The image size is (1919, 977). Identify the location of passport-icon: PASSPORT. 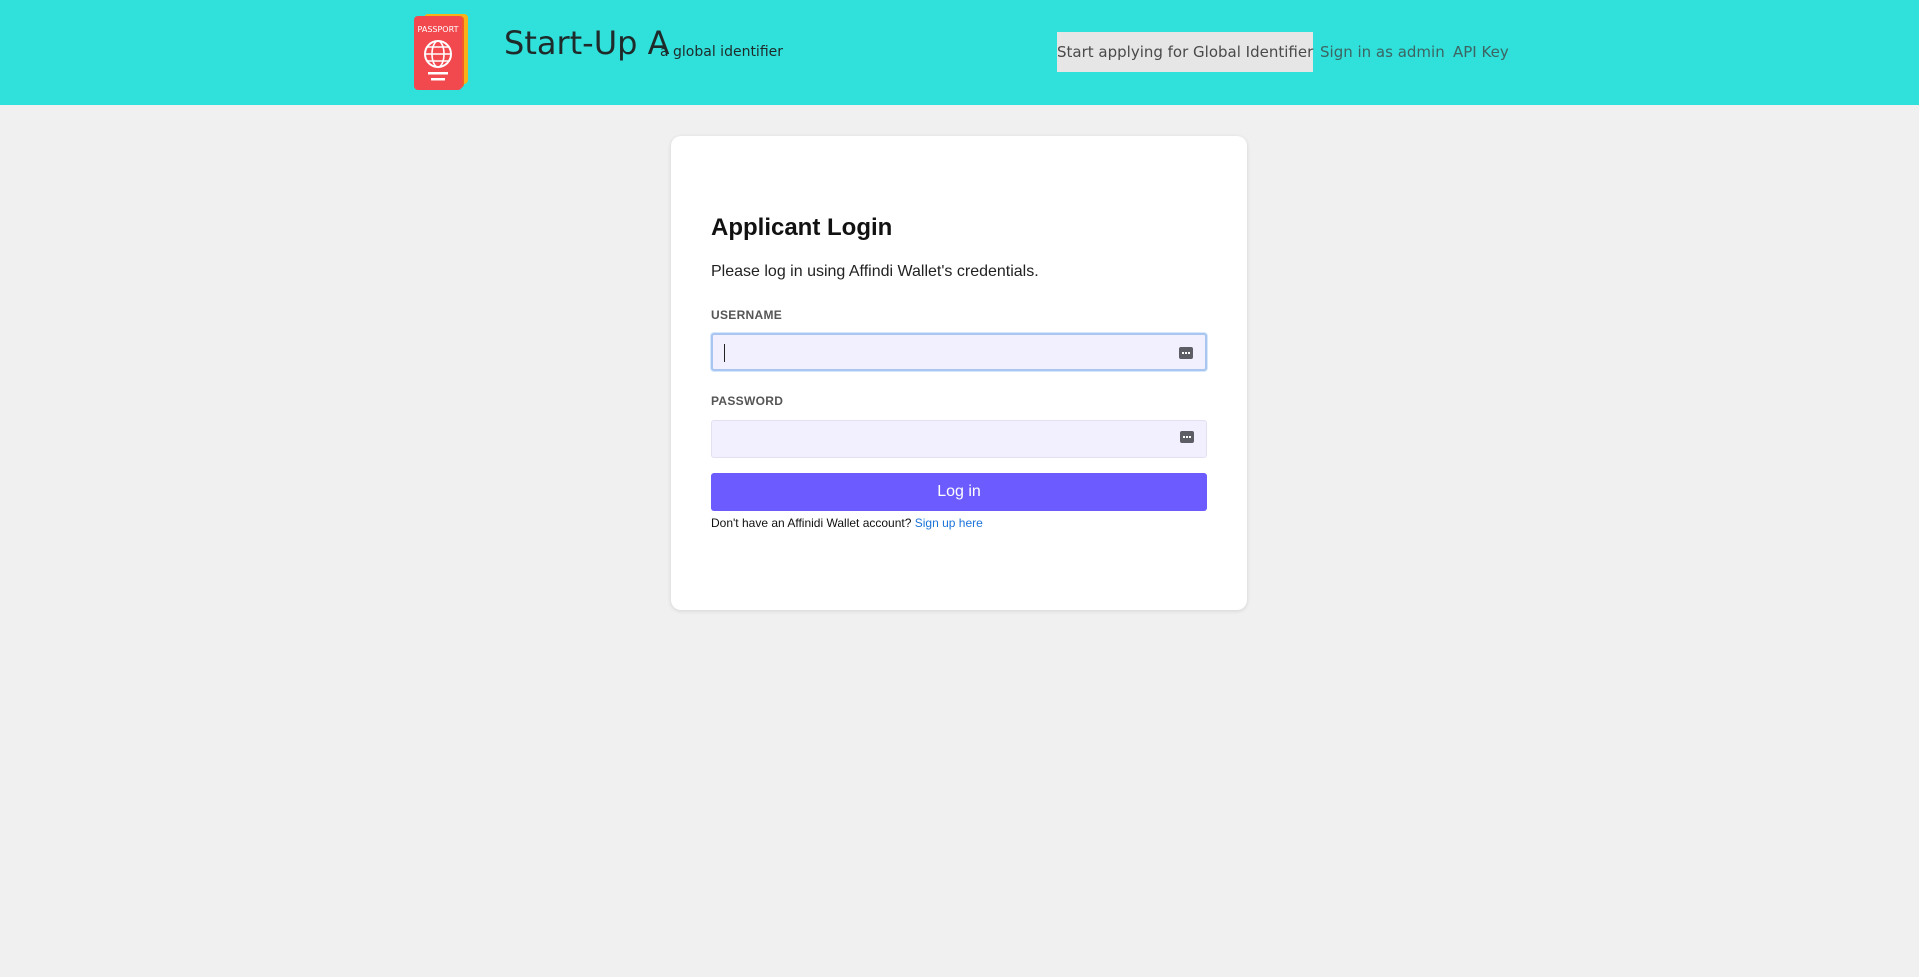
(441, 52).